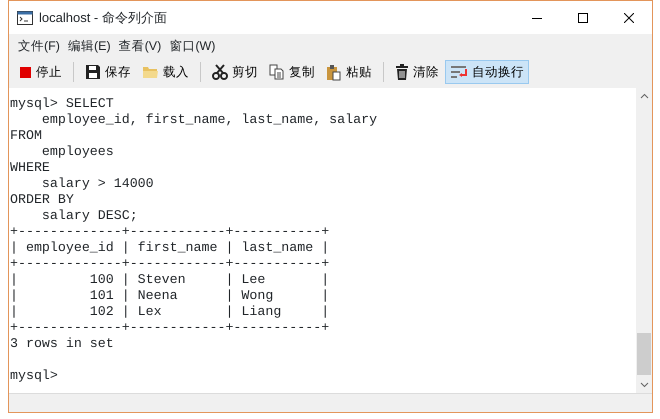  I want to click on toolbar-button: 载入, so click(165, 72).